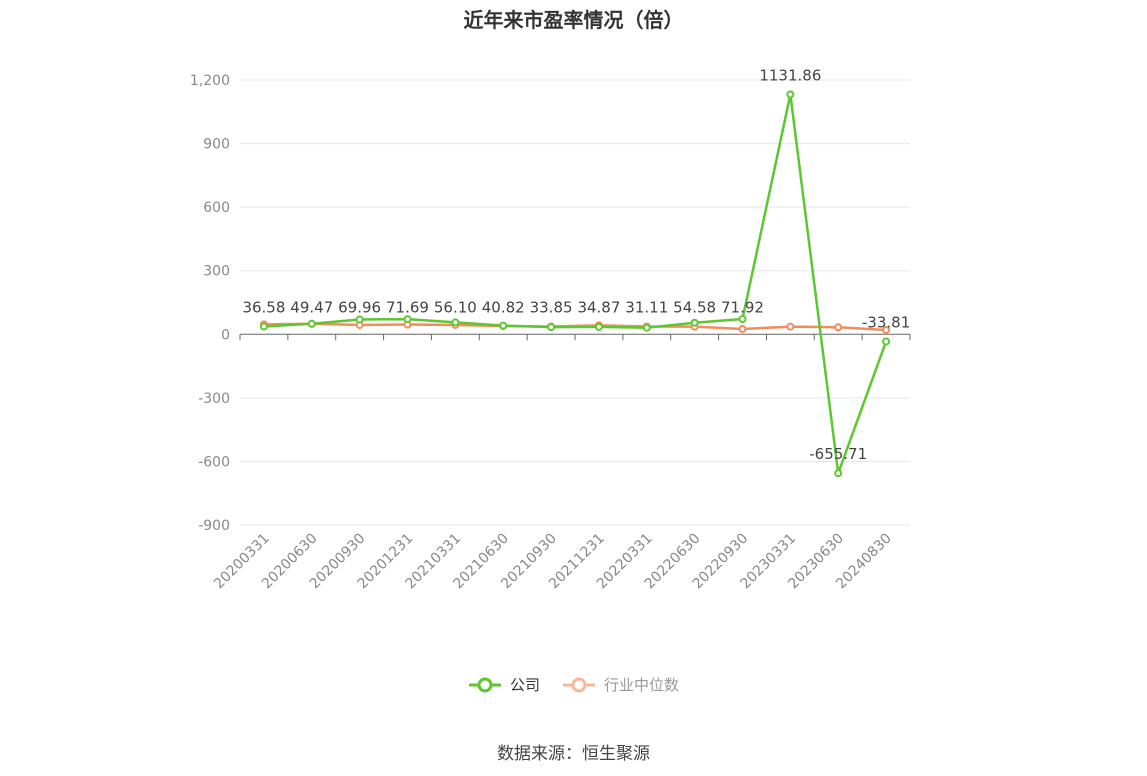  I want to click on y-tick-label: -900, so click(214, 526).